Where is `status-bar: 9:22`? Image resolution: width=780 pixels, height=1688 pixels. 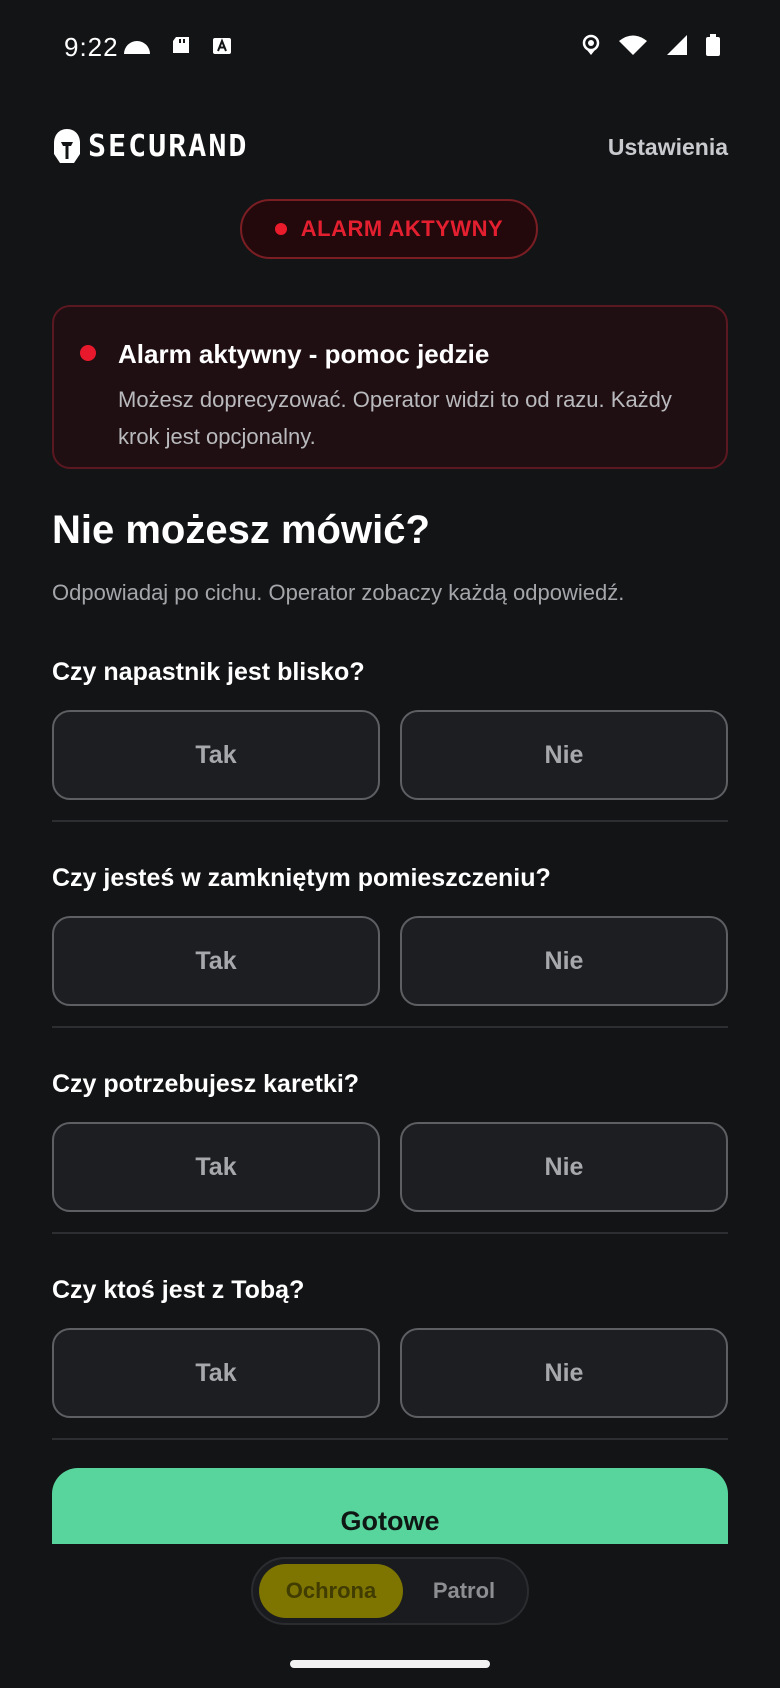 status-bar: 9:22 is located at coordinates (390, 45).